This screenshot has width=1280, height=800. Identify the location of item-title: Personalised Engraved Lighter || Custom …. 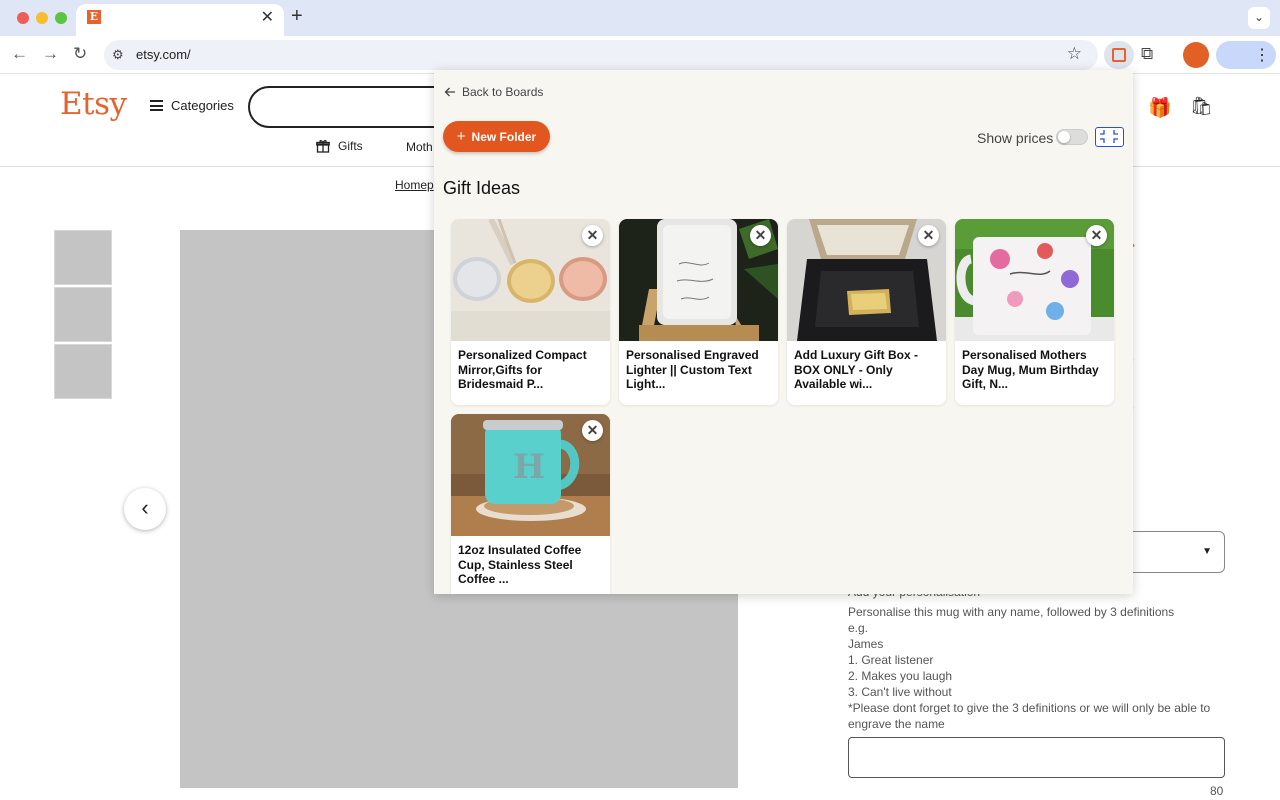
(692, 369).